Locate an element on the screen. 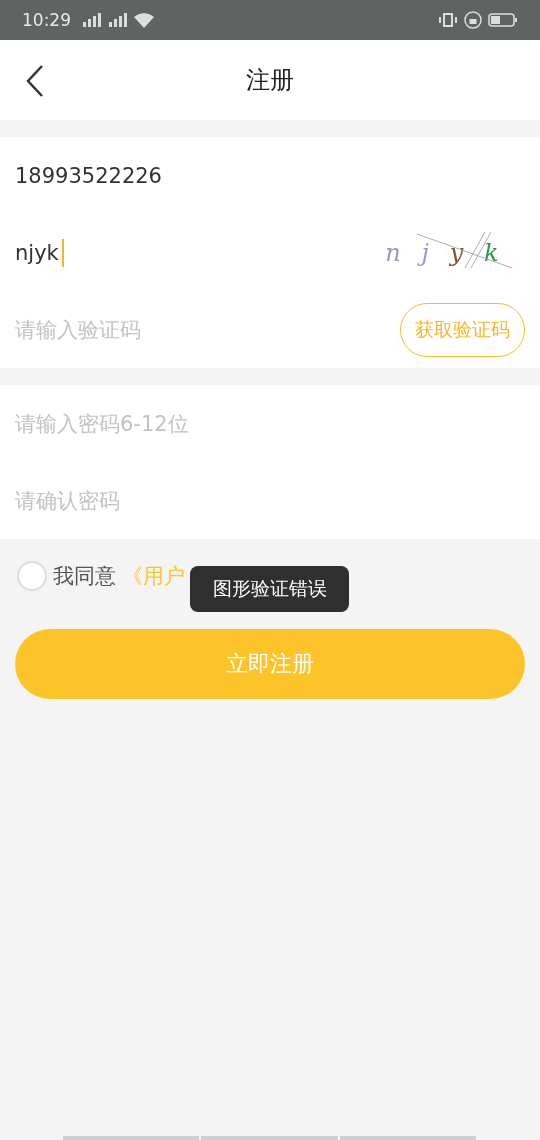 Image resolution: width=540 pixels, height=1140 pixels. vibrate-icon is located at coordinates (448, 20).